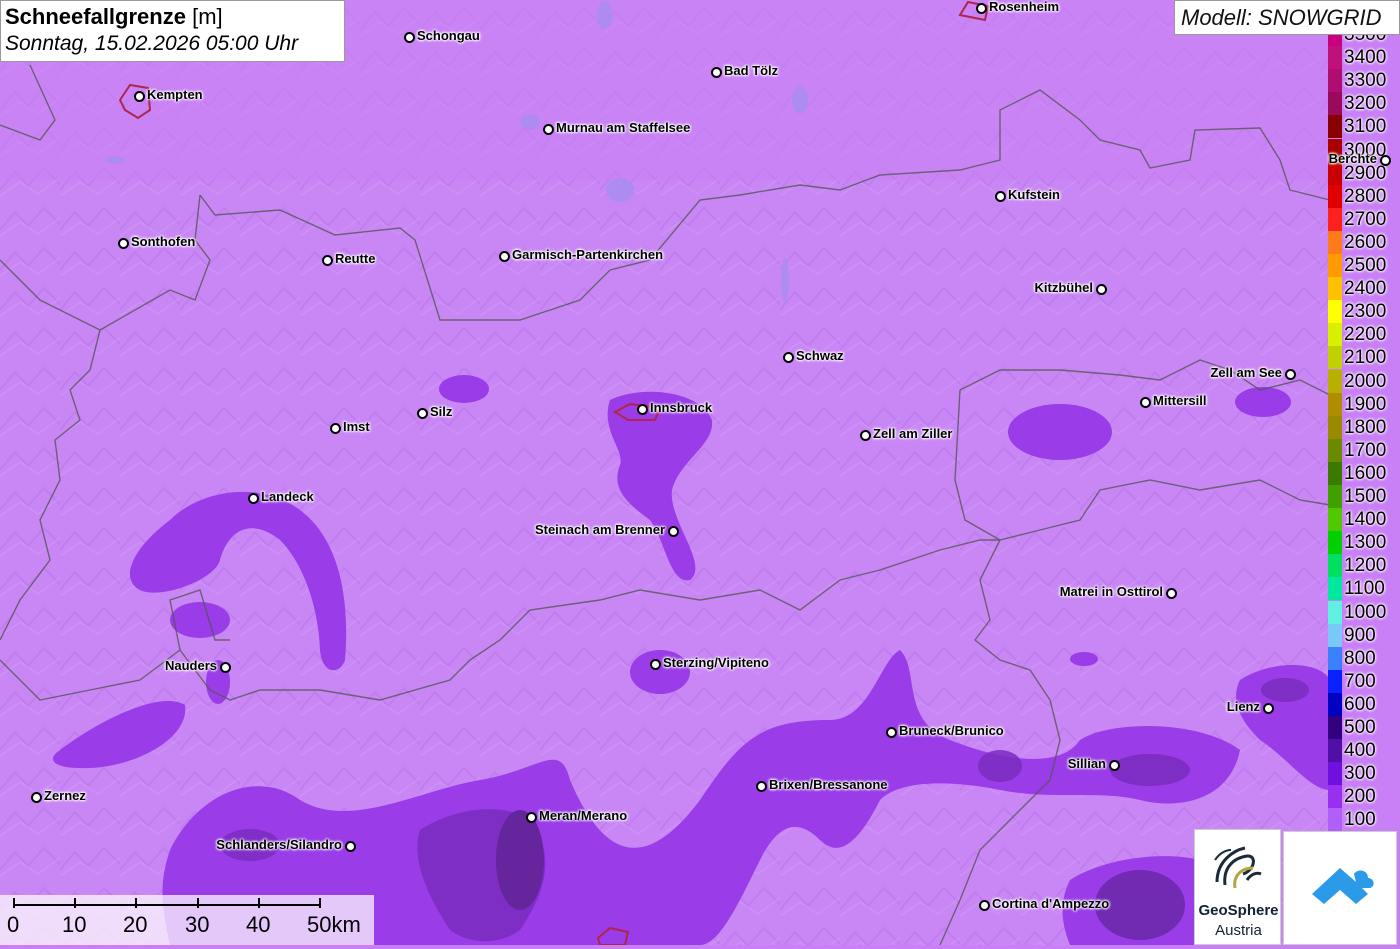  I want to click on legend-entry: 3500, so click(1364, 40).